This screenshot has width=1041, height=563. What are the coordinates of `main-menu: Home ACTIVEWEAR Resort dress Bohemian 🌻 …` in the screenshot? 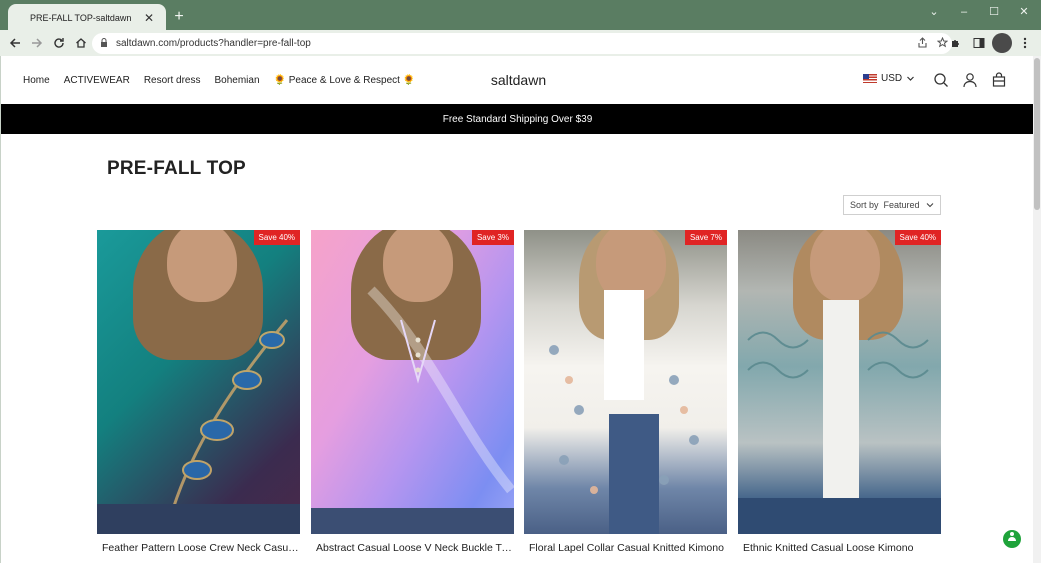 It's located at (219, 80).